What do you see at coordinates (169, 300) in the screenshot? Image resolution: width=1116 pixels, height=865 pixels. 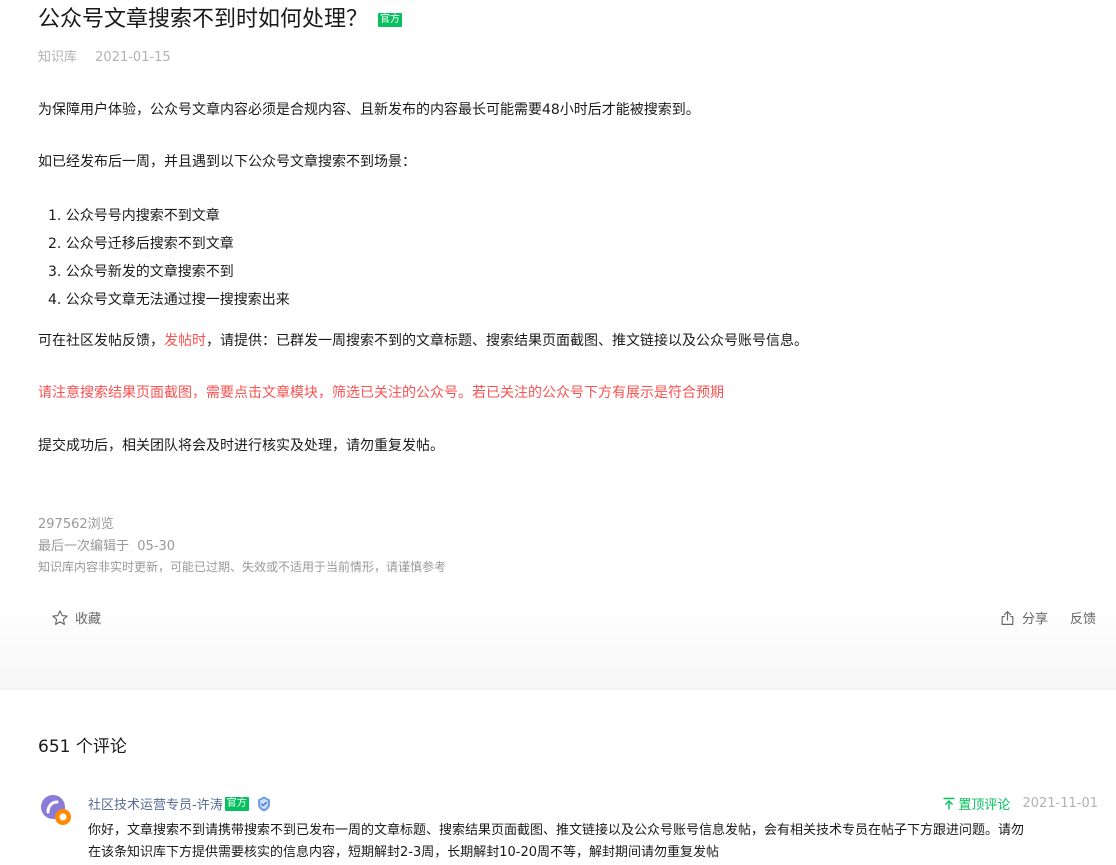 I see `list-item: 4. 公众号文章无法通过搜一搜搜索出来` at bounding box center [169, 300].